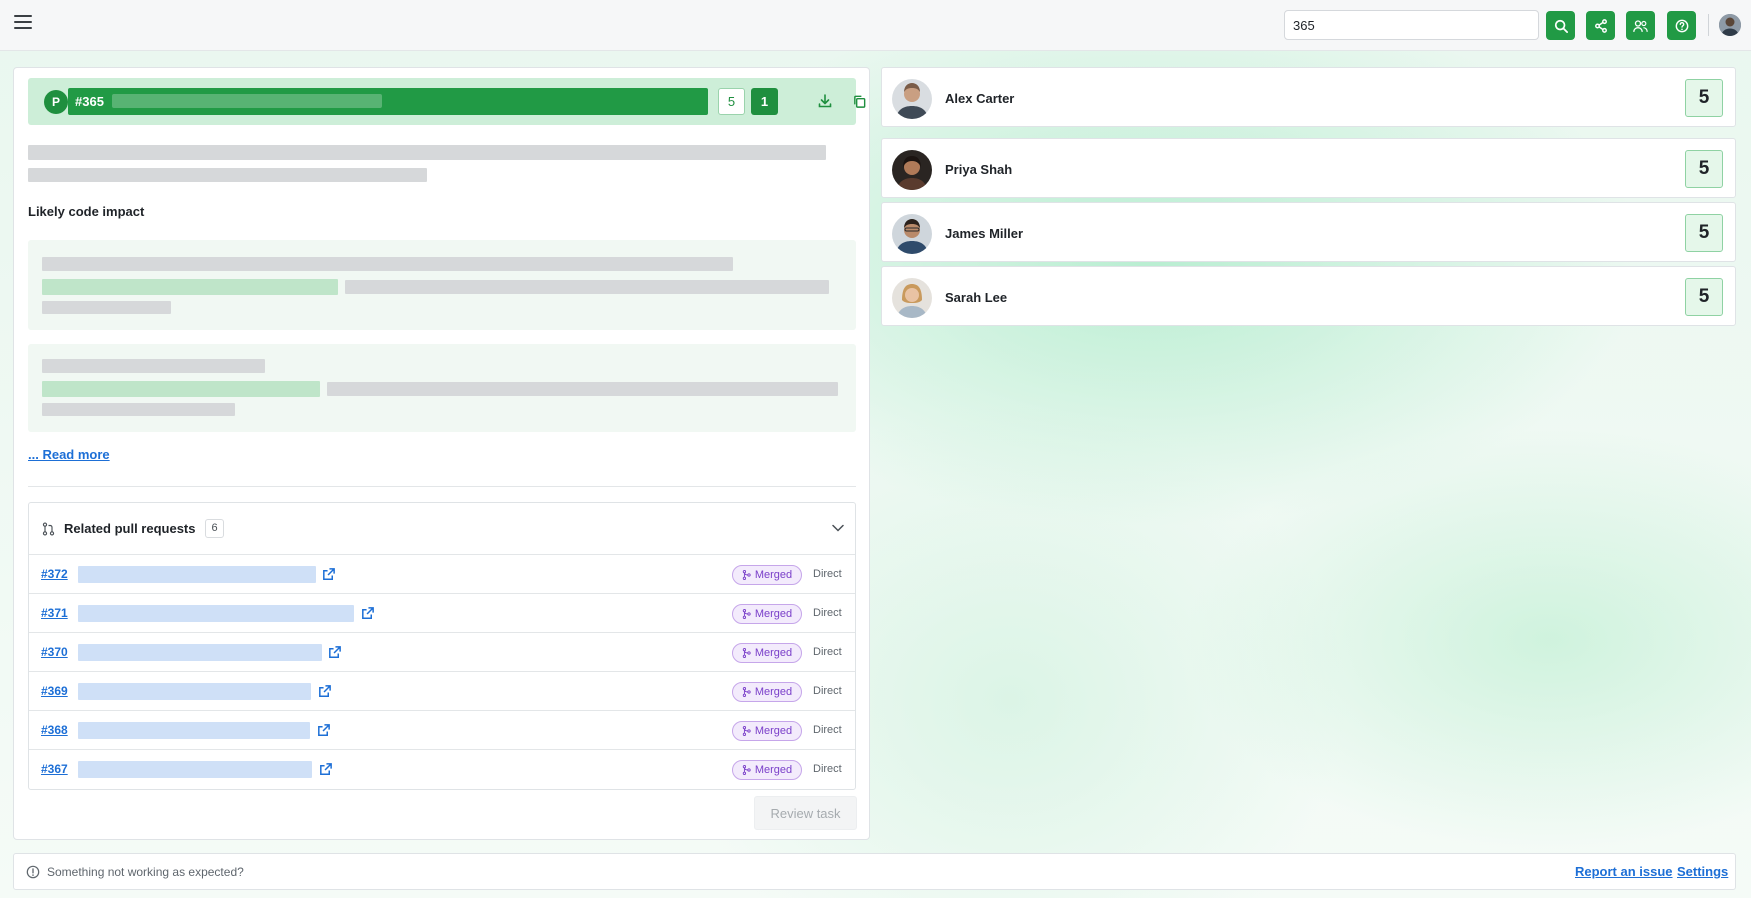 This screenshot has height=898, width=1751. I want to click on share-button, so click(1600, 25).